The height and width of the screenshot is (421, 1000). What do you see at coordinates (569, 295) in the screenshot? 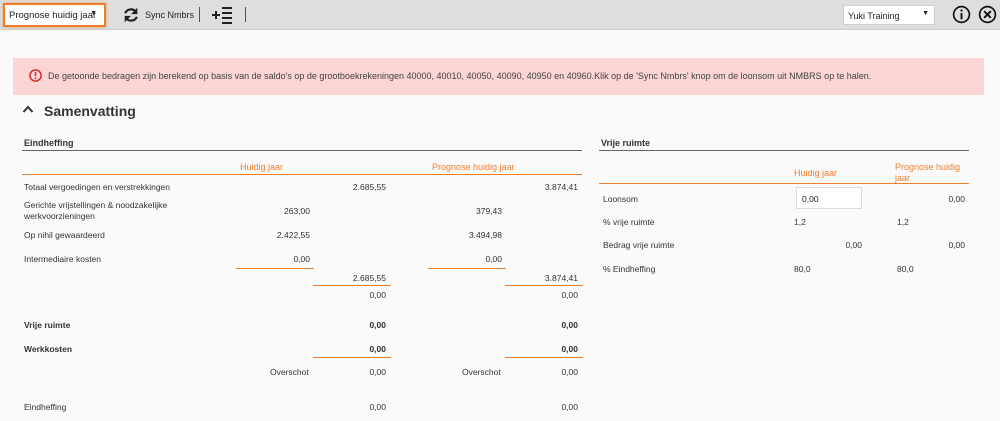
I see `diff-forecast: 0,00` at bounding box center [569, 295].